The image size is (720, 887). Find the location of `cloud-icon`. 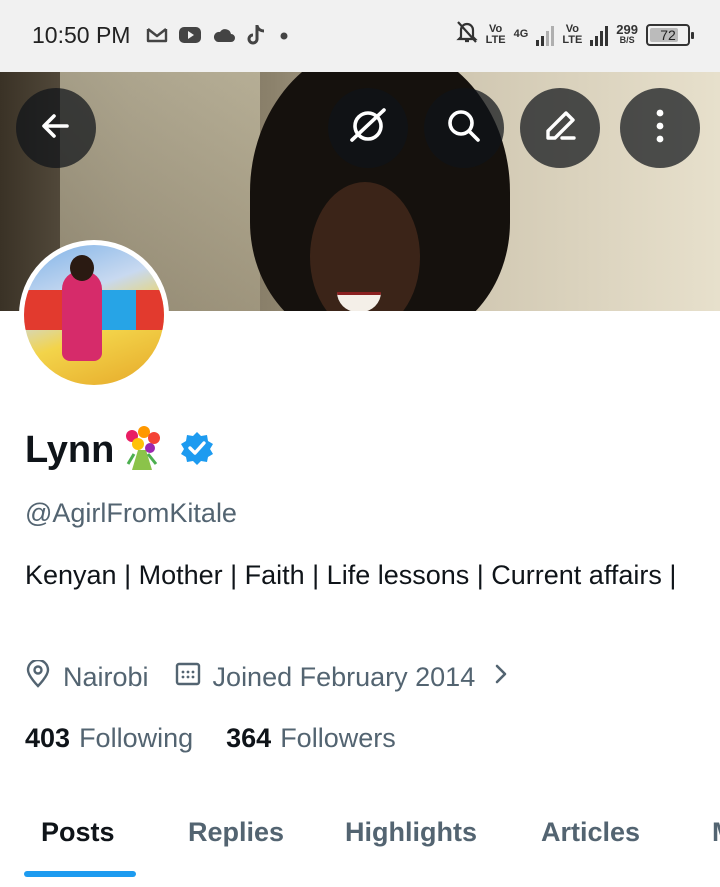

cloud-icon is located at coordinates (224, 35).